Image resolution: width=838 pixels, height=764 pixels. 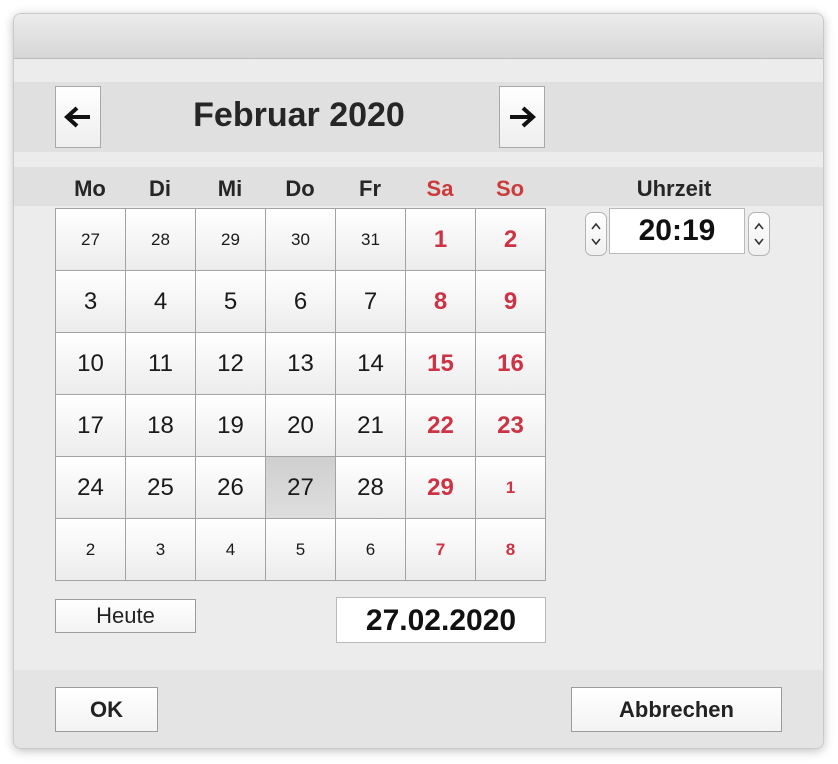 What do you see at coordinates (231, 426) in the screenshot?
I see `day-cell: 19` at bounding box center [231, 426].